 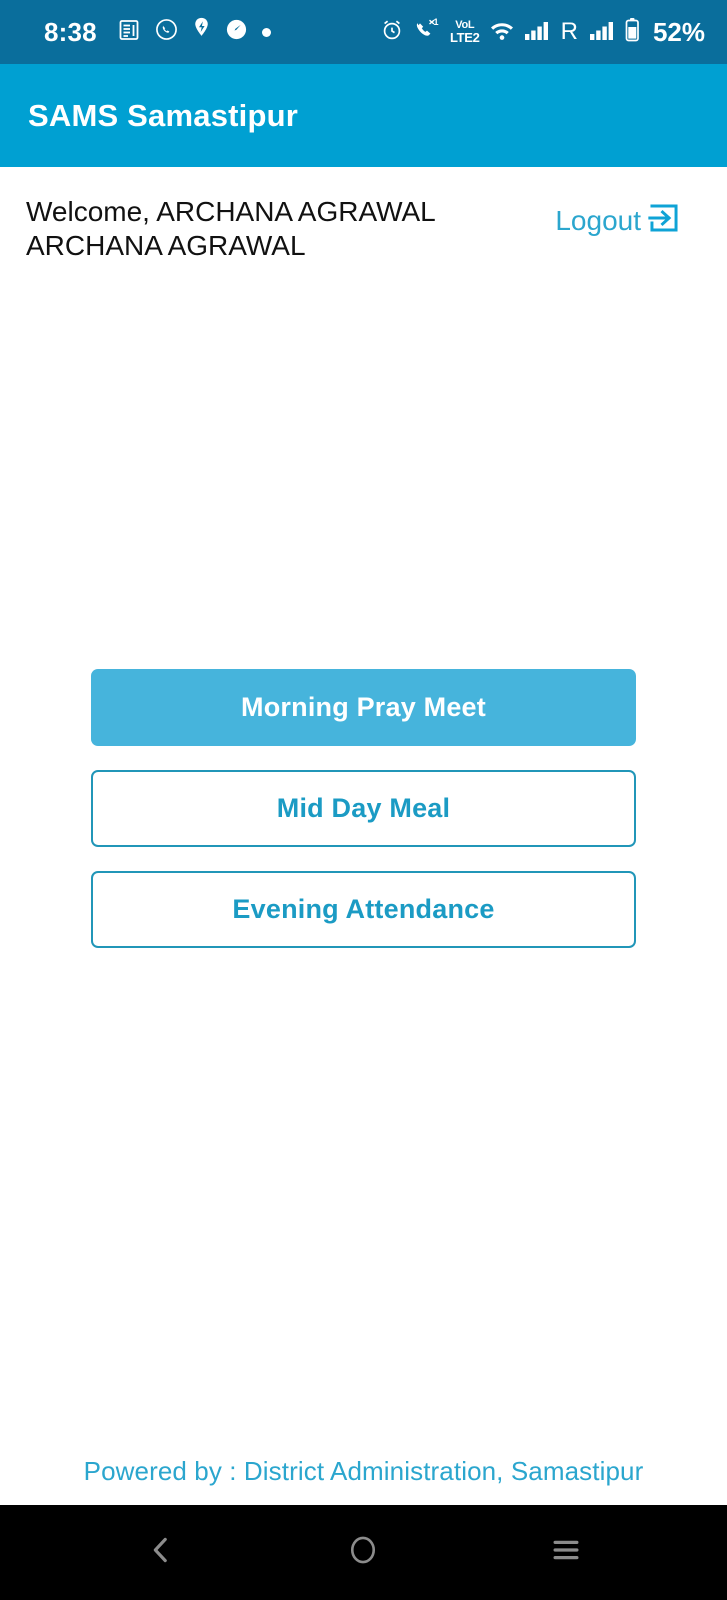 I want to click on logout-label: Logout, so click(x=598, y=220).